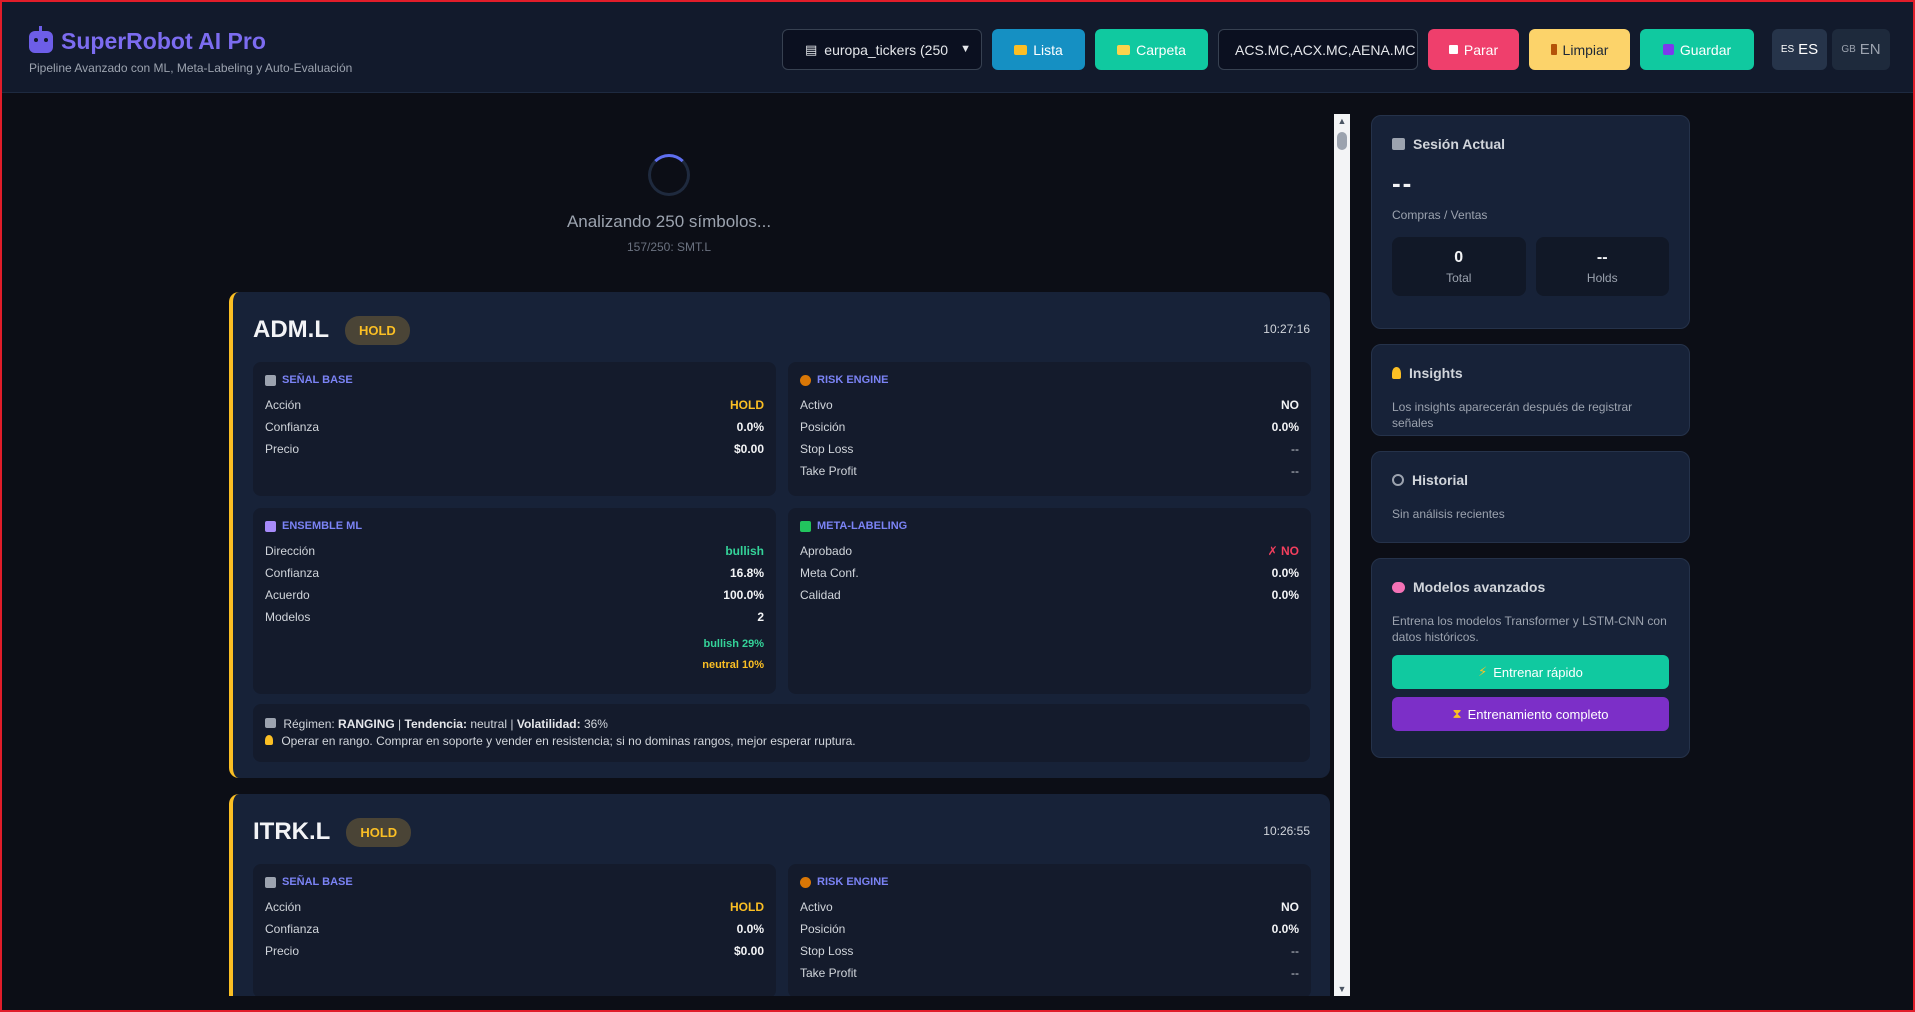 The width and height of the screenshot is (1915, 1012). Describe the element at coordinates (1579, 49) in the screenshot. I see `limpiar-button: Limpiar` at that location.